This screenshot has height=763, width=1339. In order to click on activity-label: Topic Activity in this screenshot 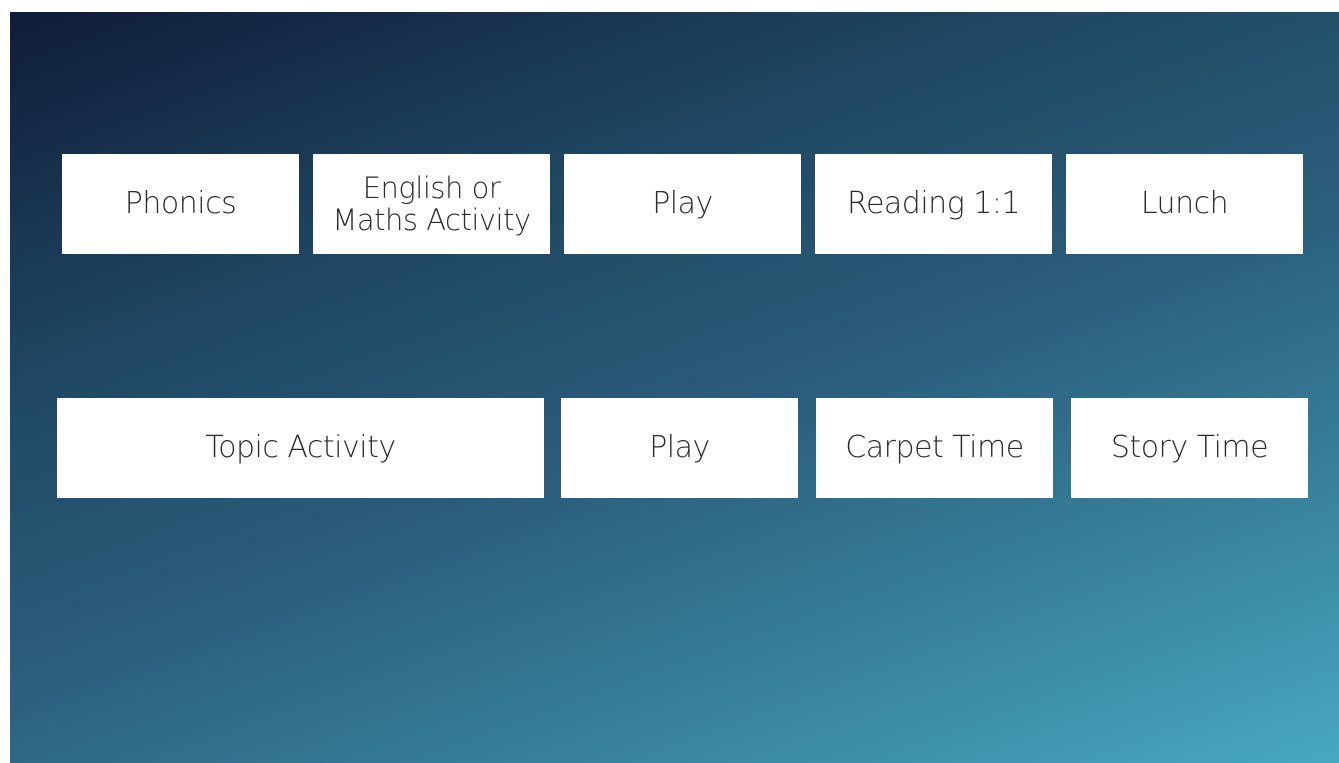, I will do `click(300, 447)`.